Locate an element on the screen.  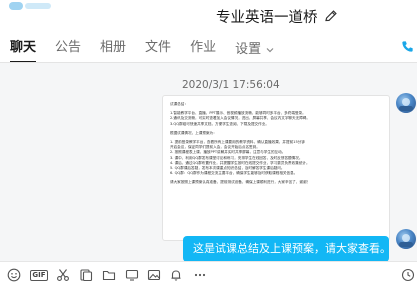
tab-settings-label: 设置 is located at coordinates (248, 49).